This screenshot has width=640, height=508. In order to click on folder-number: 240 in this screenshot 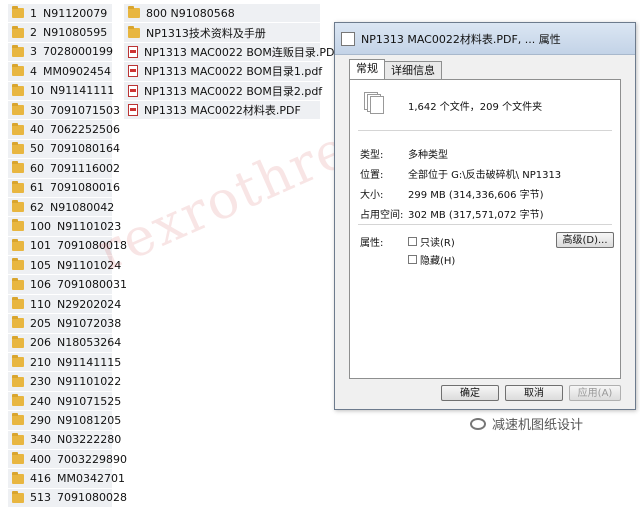, I will do `click(40, 401)`.